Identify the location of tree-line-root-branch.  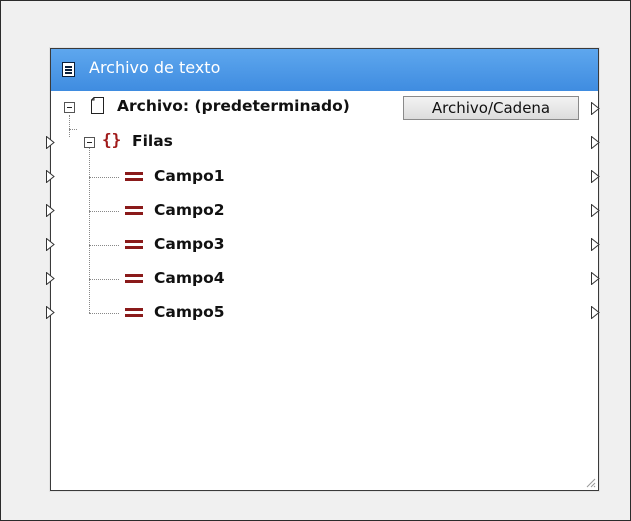
(73, 129).